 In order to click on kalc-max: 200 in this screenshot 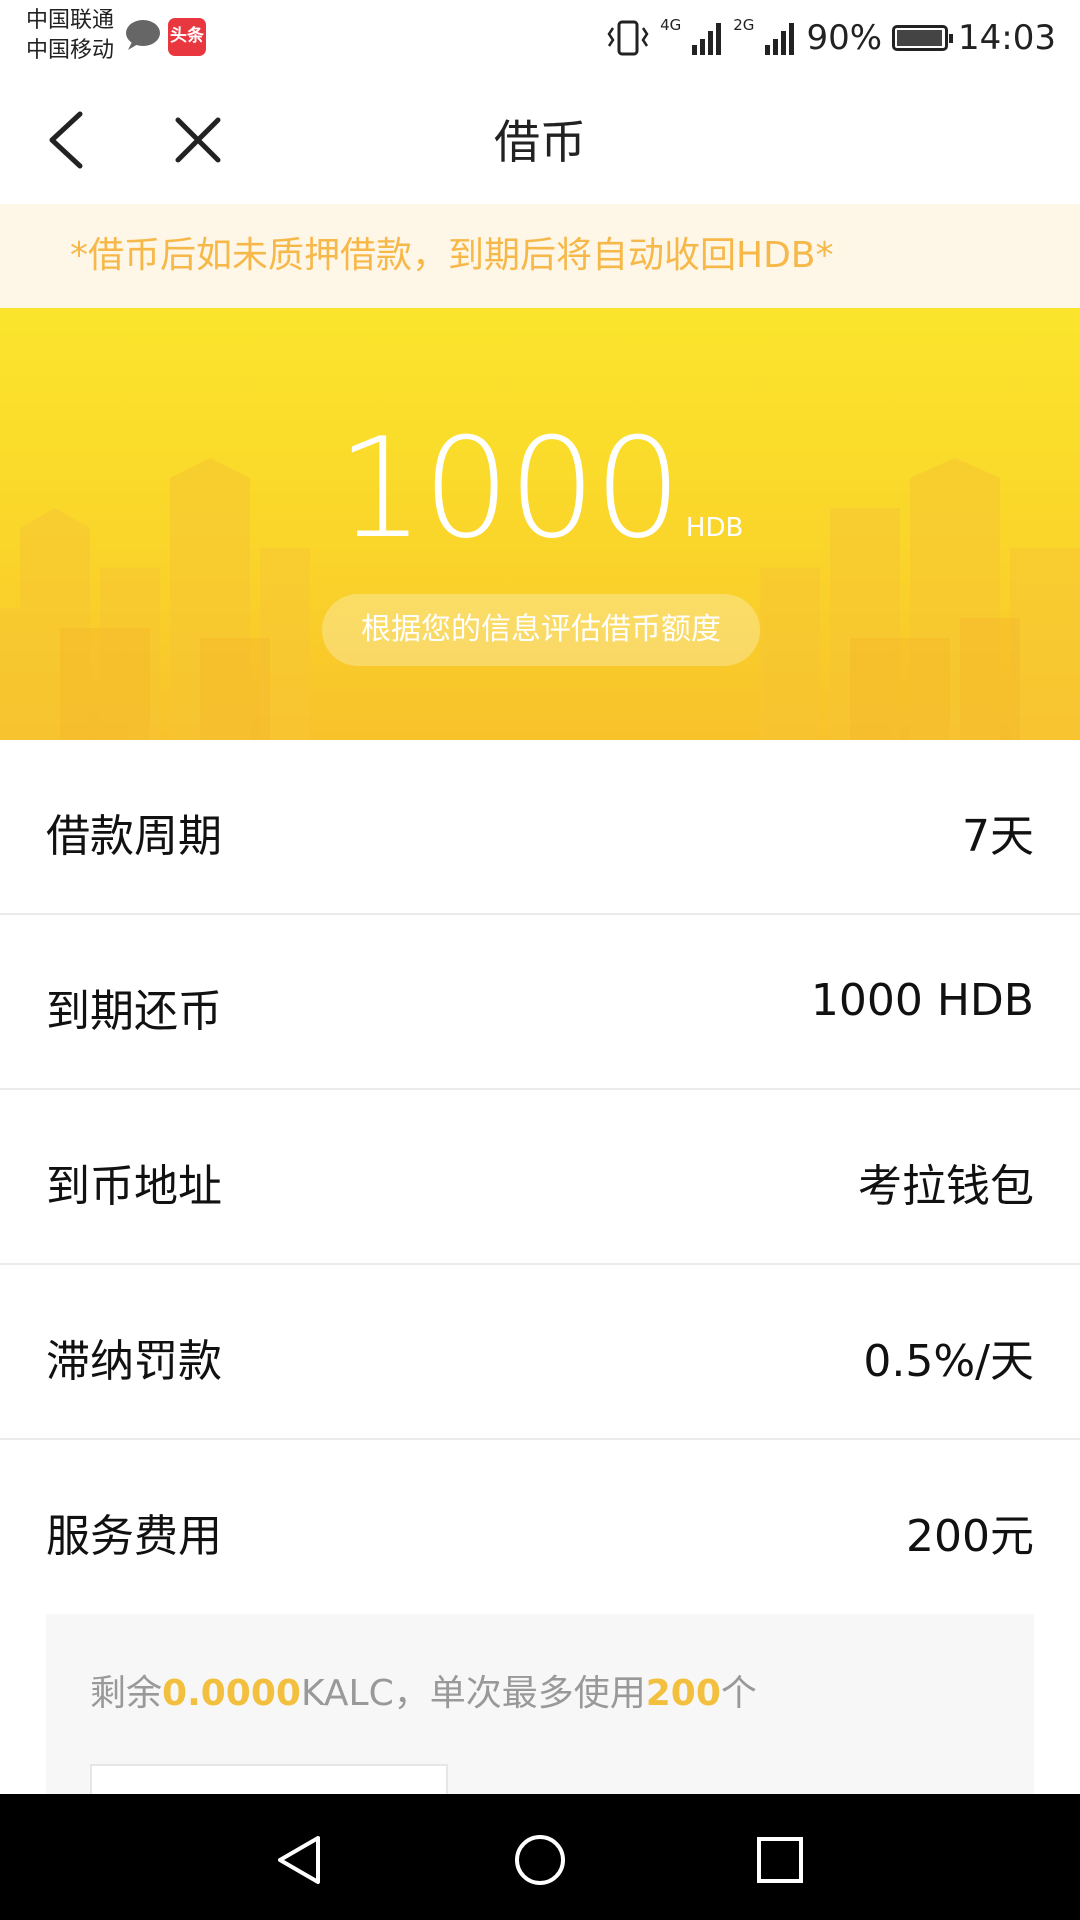, I will do `click(683, 1693)`.